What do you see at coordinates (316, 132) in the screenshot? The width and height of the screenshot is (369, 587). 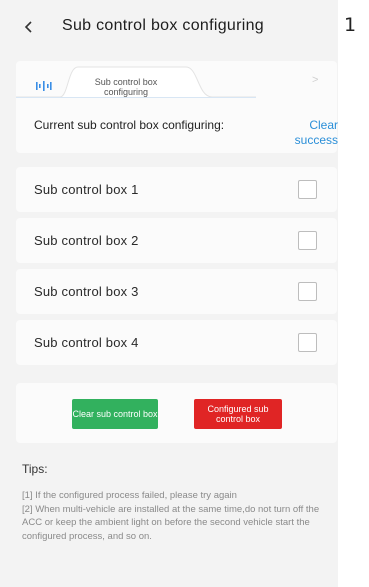 I see `status-value: Clear success` at bounding box center [316, 132].